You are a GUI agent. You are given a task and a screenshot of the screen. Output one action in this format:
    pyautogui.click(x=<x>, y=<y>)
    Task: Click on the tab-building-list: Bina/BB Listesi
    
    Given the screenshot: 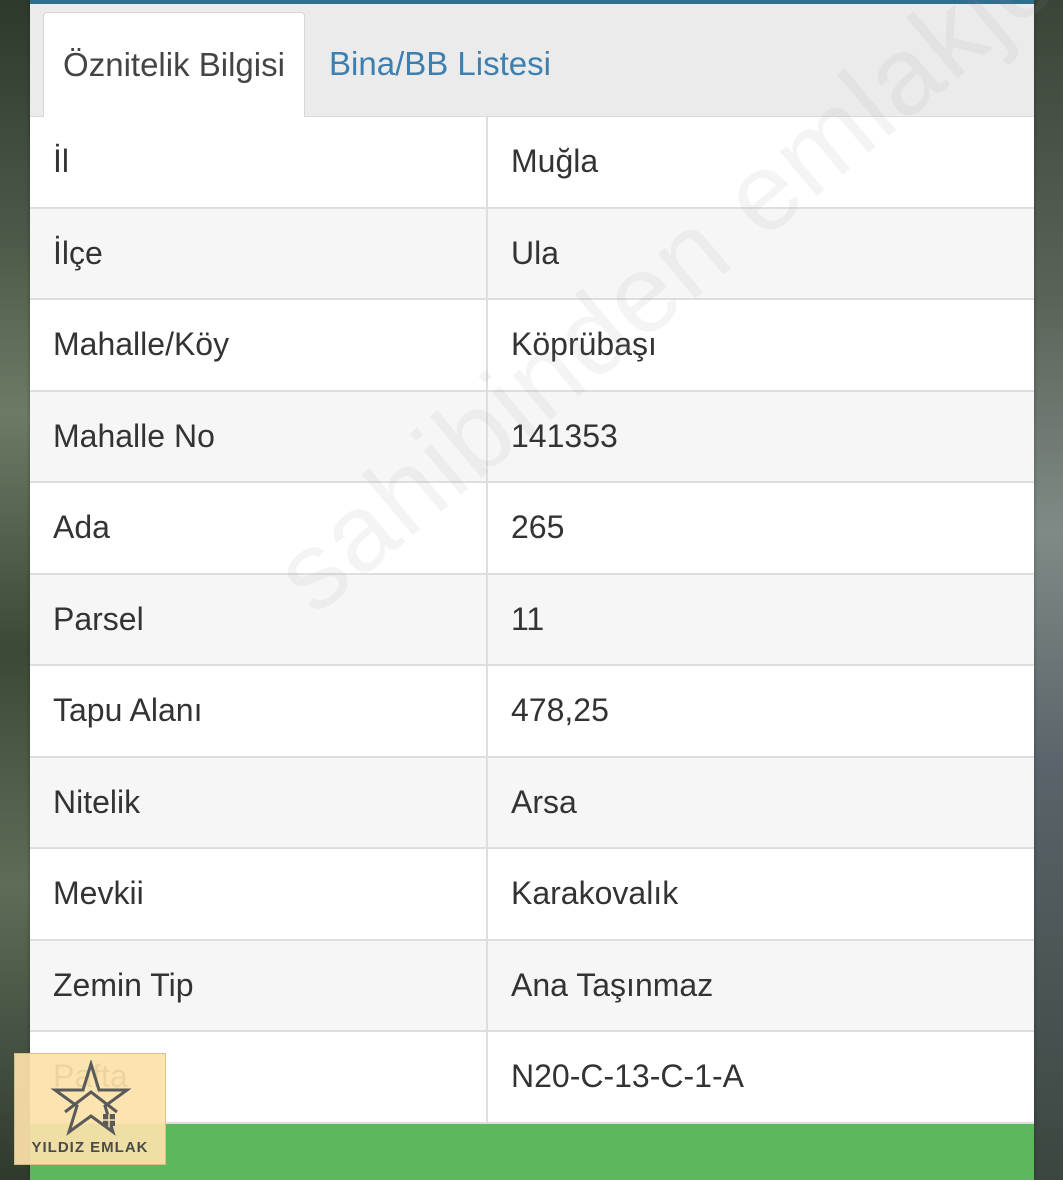 What is the action you would take?
    pyautogui.click(x=440, y=64)
    